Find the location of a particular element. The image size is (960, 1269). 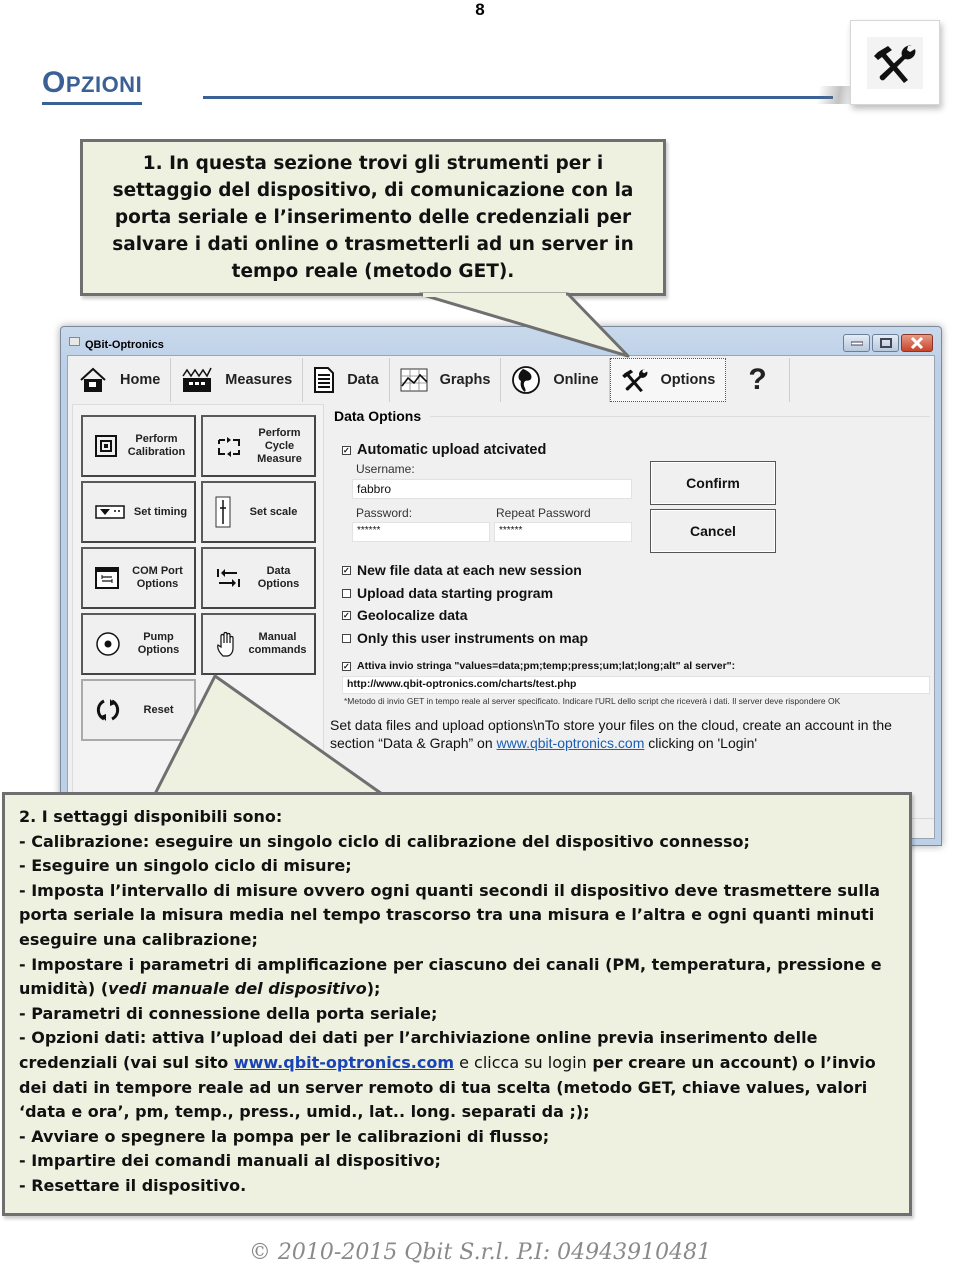

website-link: www.qbit-optronics.com is located at coordinates (571, 743).